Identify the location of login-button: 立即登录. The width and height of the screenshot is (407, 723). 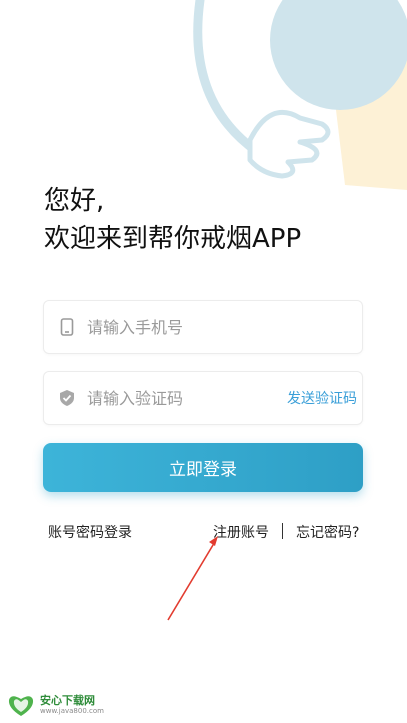
(203, 467).